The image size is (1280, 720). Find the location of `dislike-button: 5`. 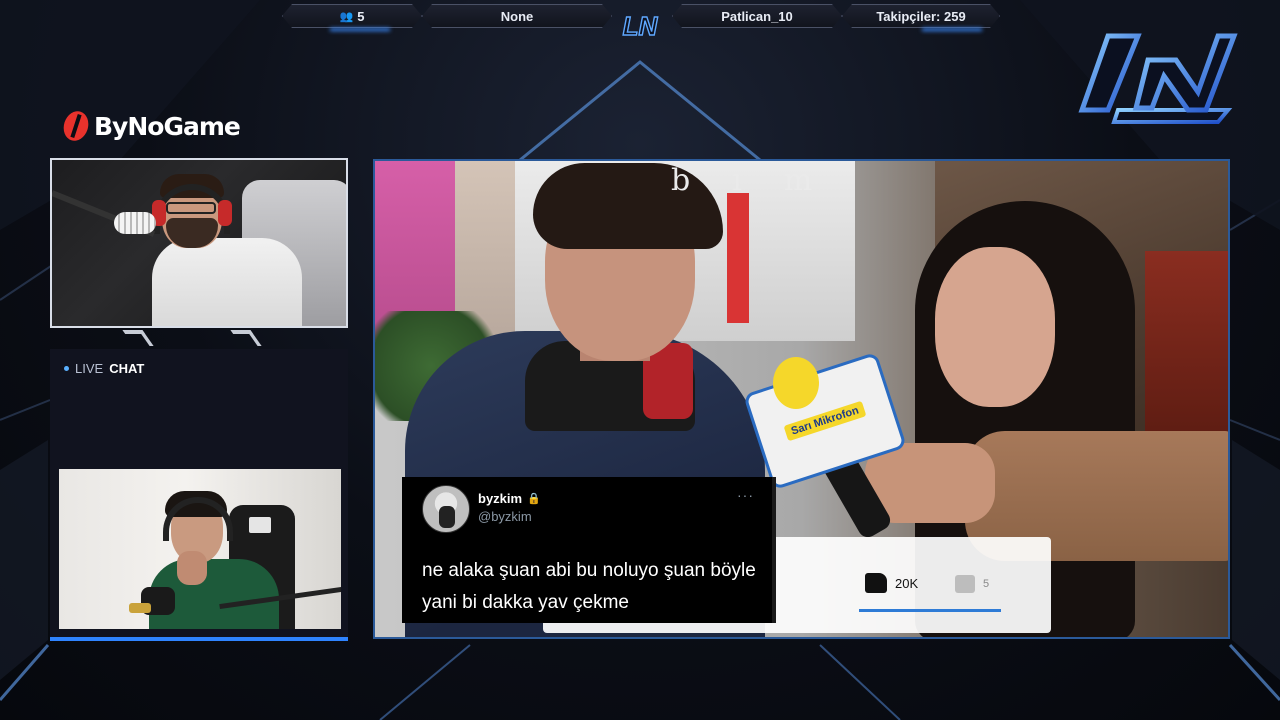

dislike-button: 5 is located at coordinates (972, 584).